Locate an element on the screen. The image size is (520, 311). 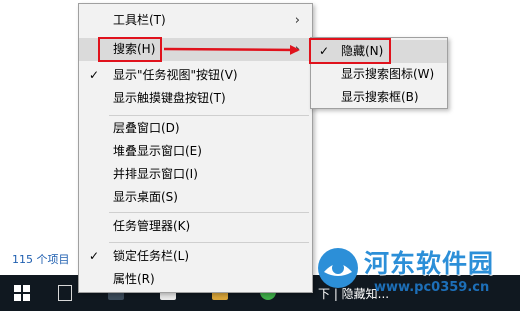
watermark-logo-icon is located at coordinates (338, 268).